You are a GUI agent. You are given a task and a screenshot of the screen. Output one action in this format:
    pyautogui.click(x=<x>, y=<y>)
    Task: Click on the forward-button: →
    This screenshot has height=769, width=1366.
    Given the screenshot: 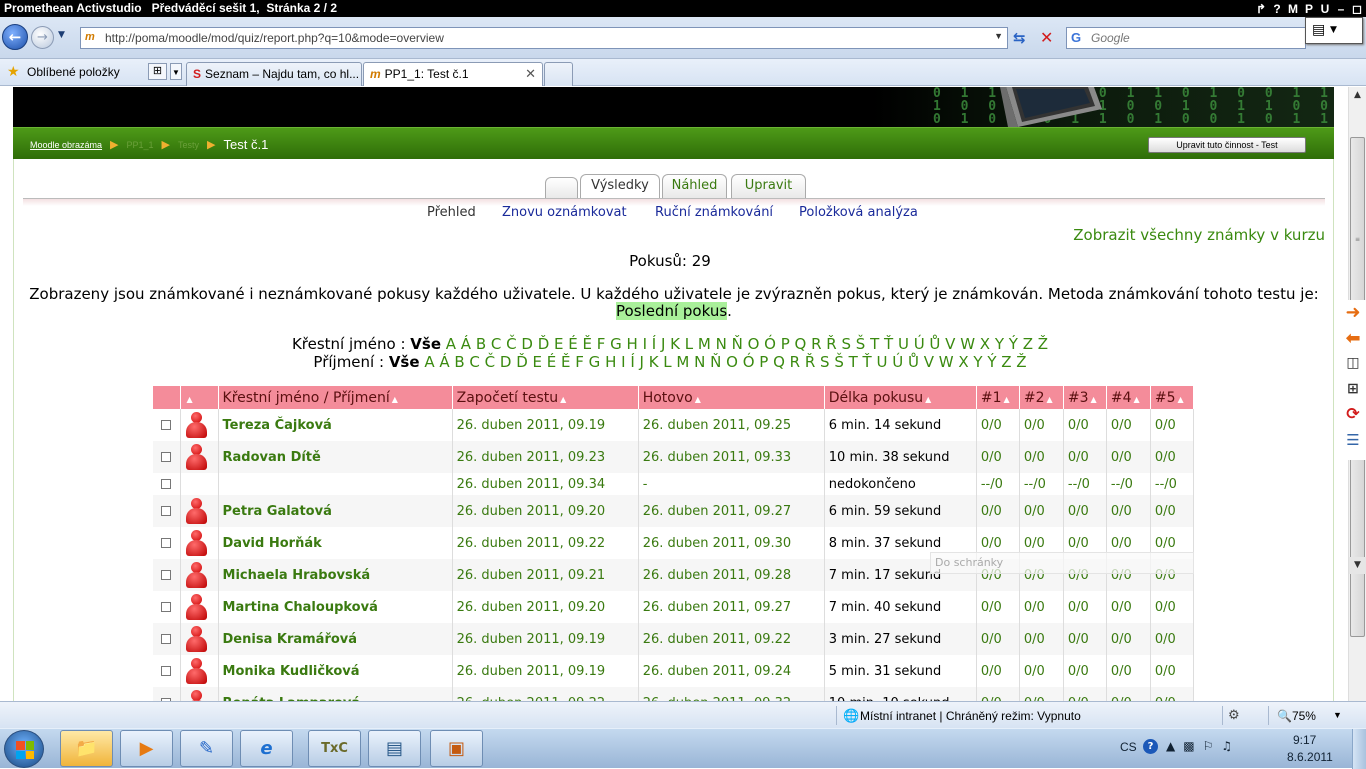 What is the action you would take?
    pyautogui.click(x=42, y=37)
    